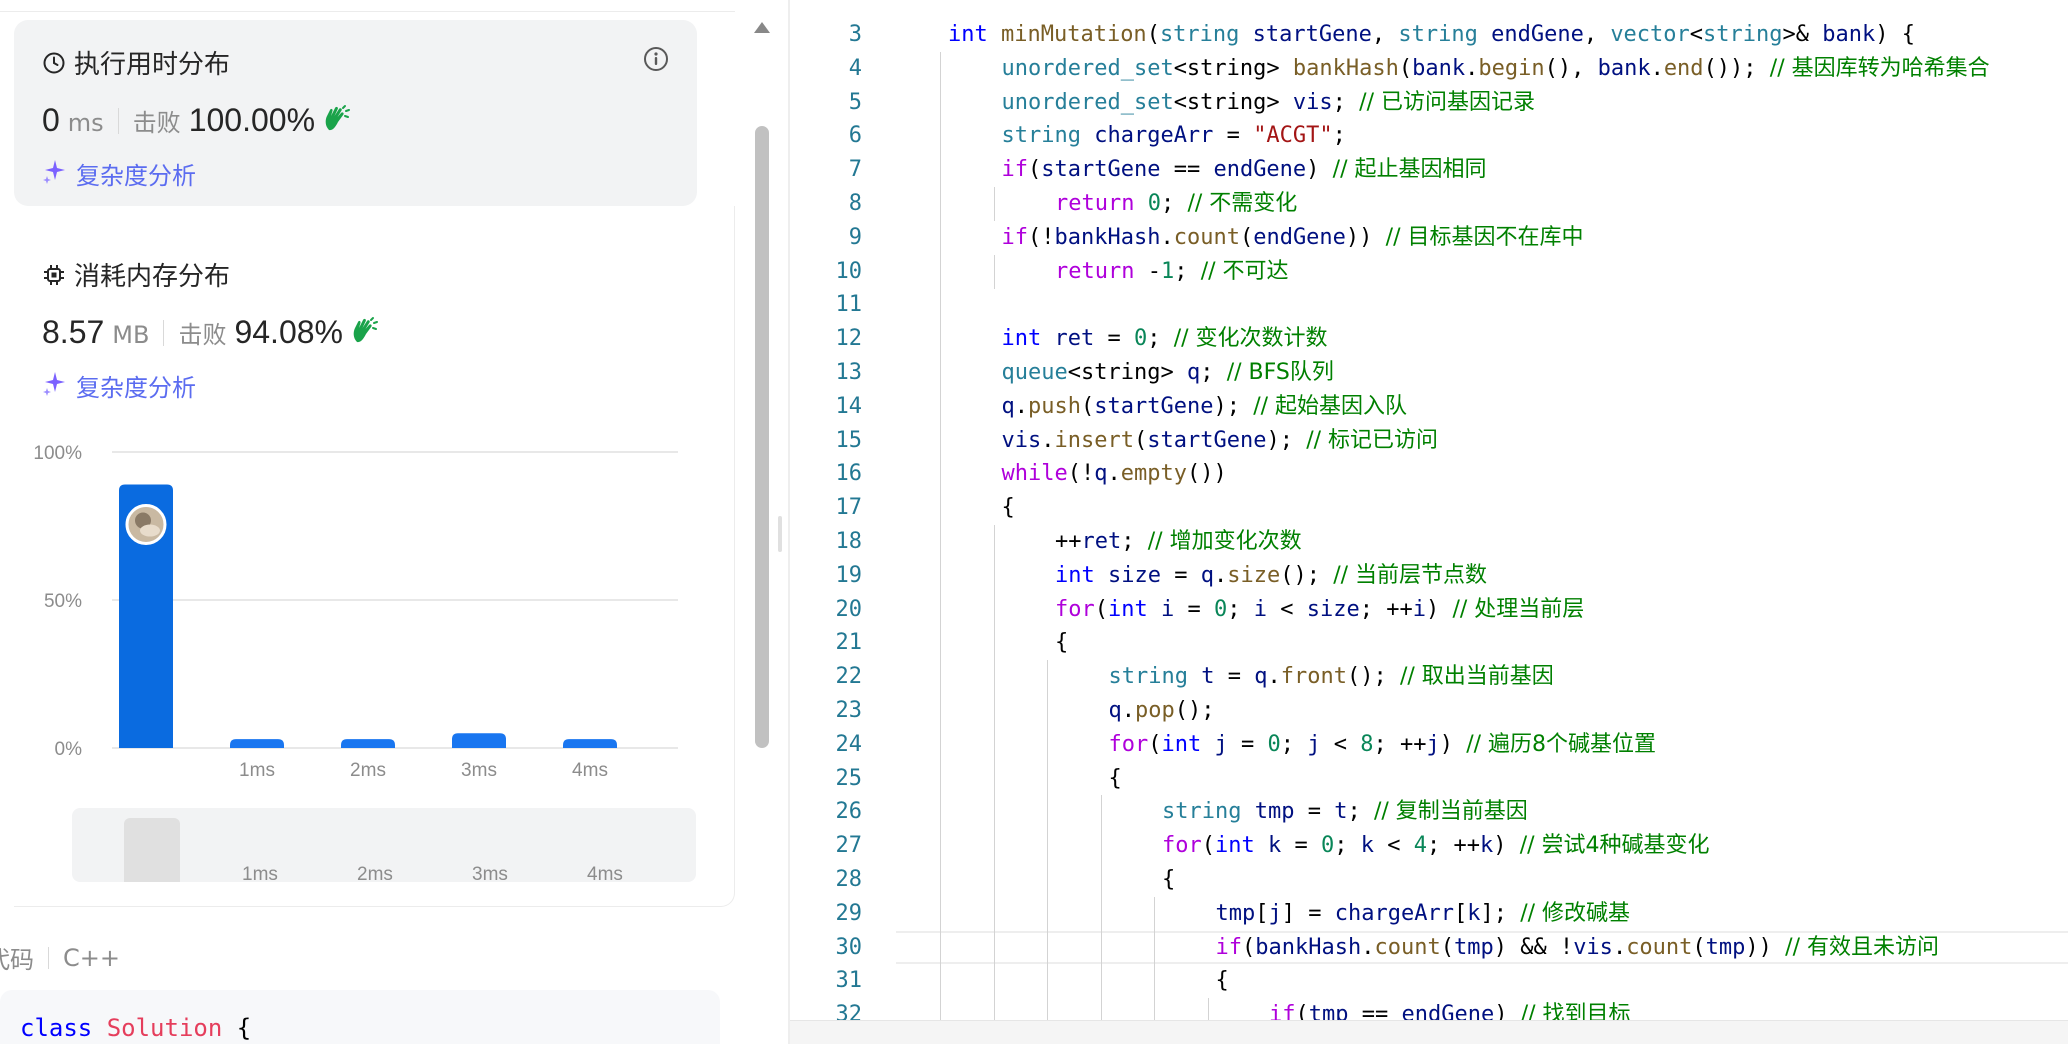 This screenshot has height=1044, width=2068. Describe the element at coordinates (1423, 914) in the screenshot. I see `code-text: tmp[j] = chargeArr[k]; // 修改碱基` at that location.